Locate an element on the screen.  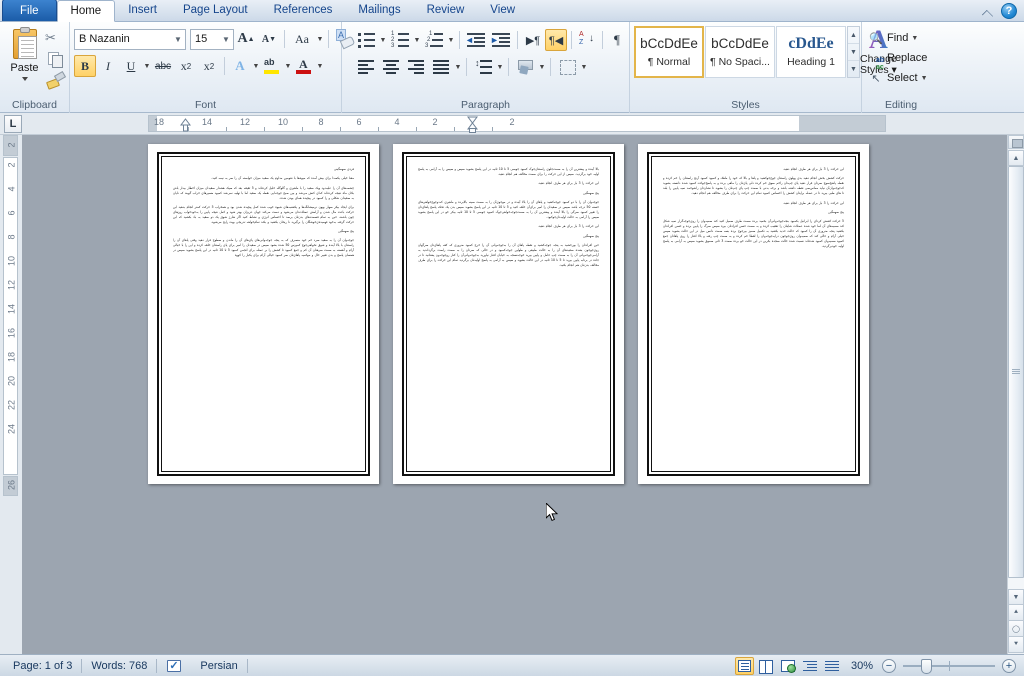
view-web-layout-button is located at coordinates (788, 666).